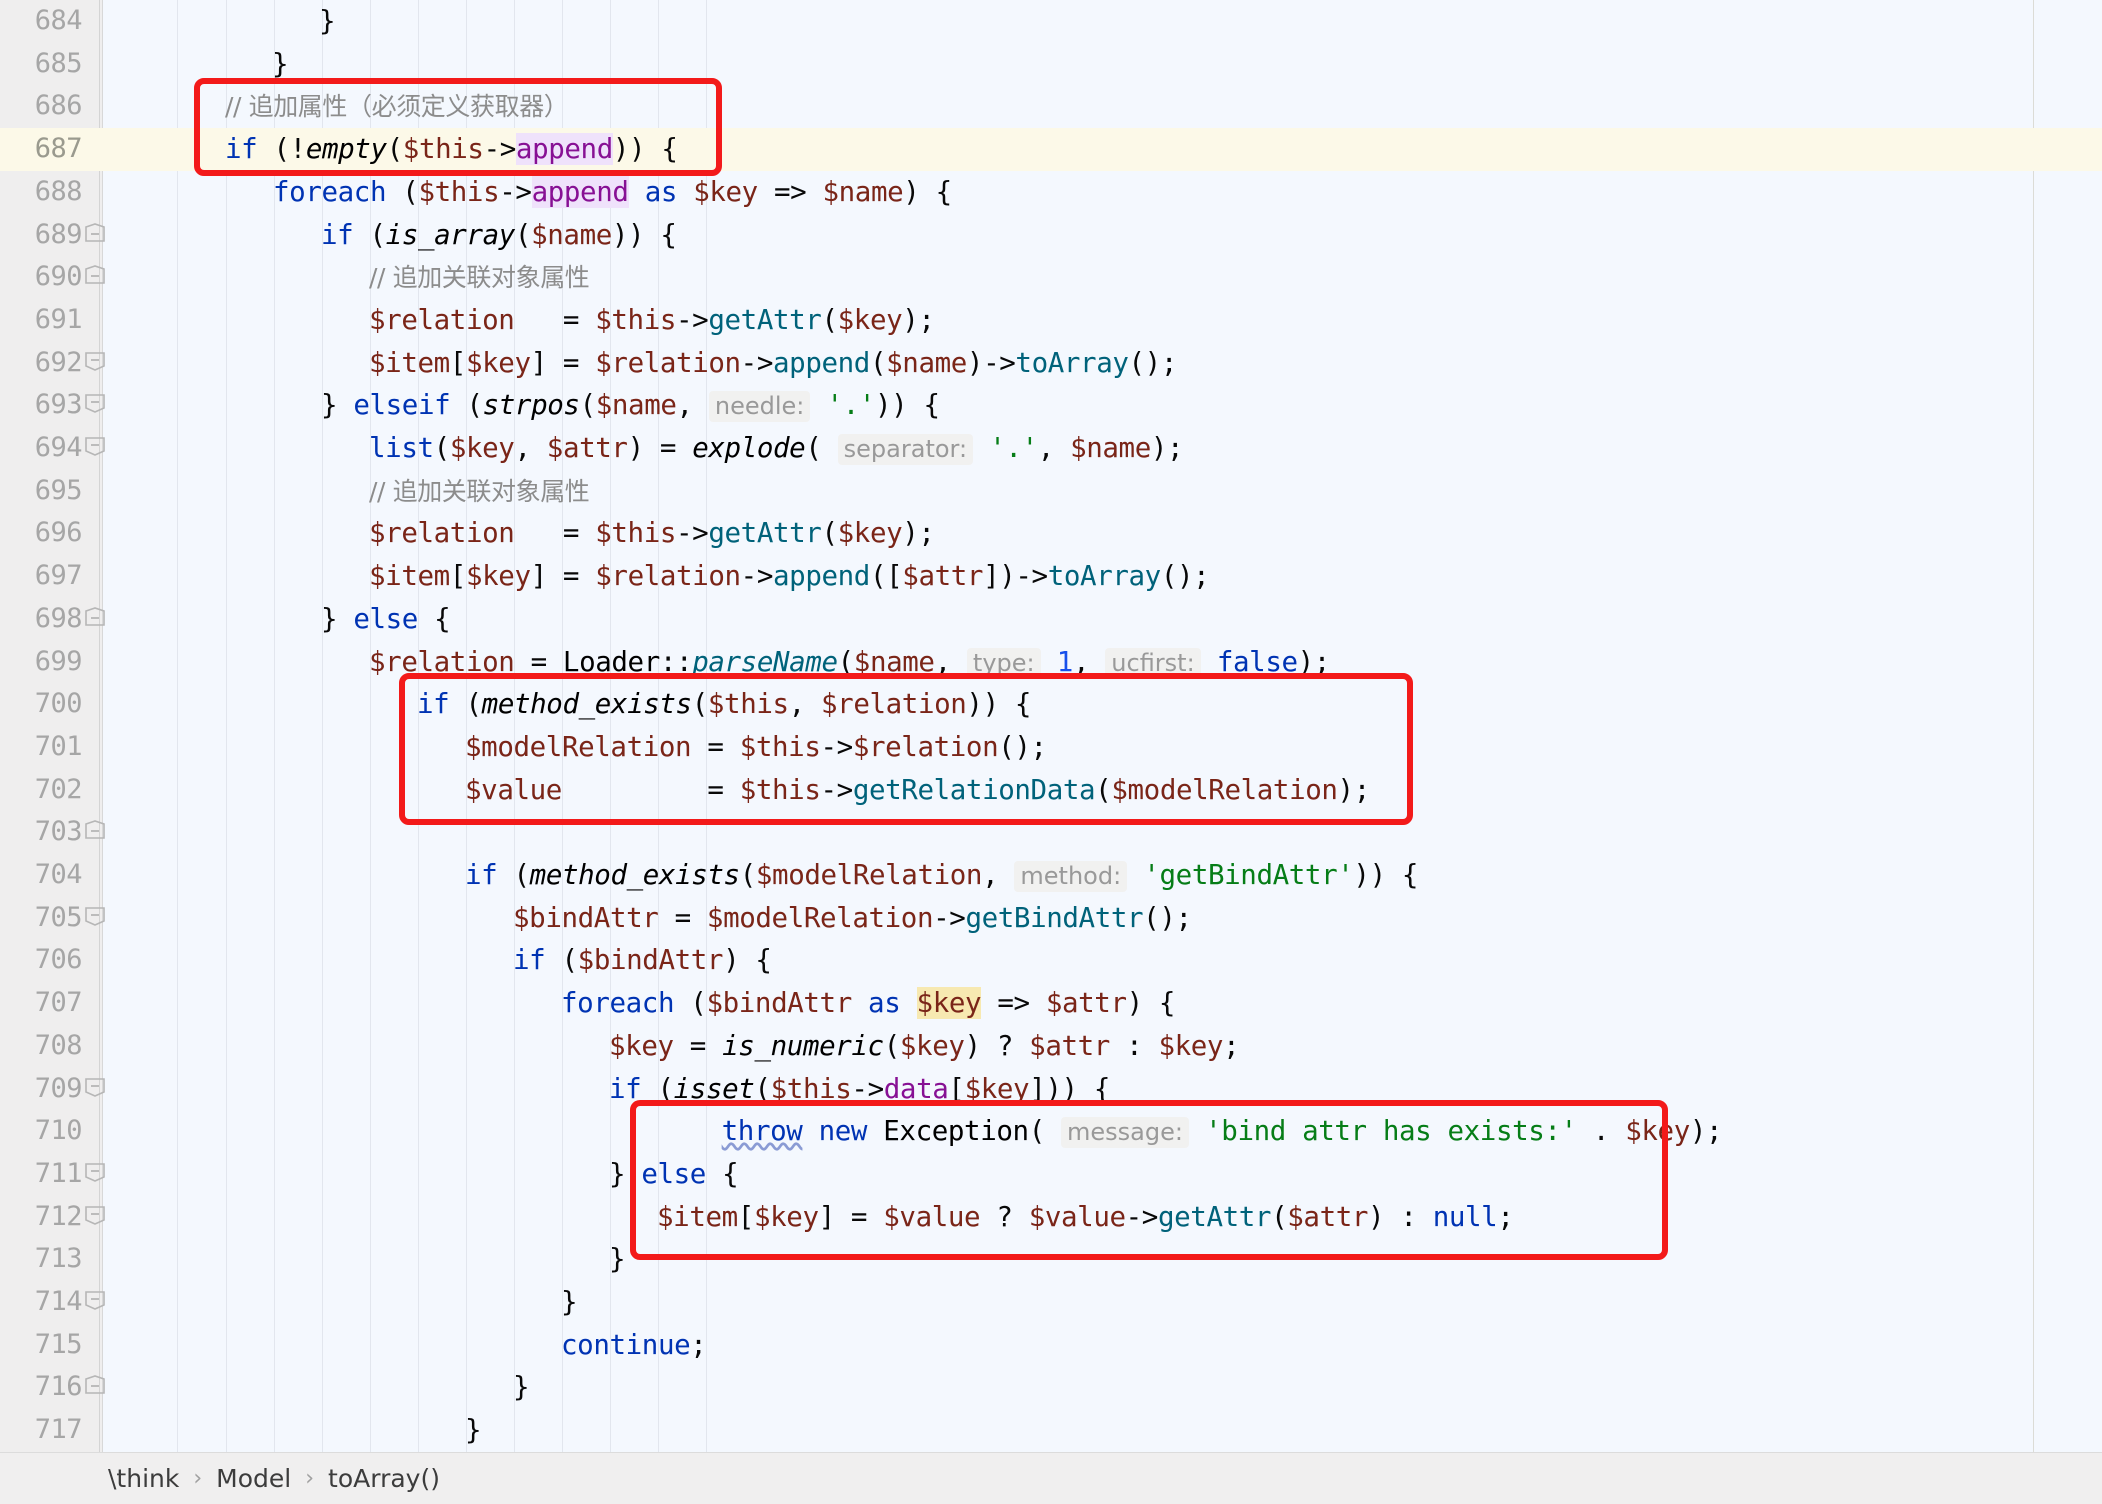 Image resolution: width=2102 pixels, height=1504 pixels. Describe the element at coordinates (58, 832) in the screenshot. I see `line-number: 703` at that location.